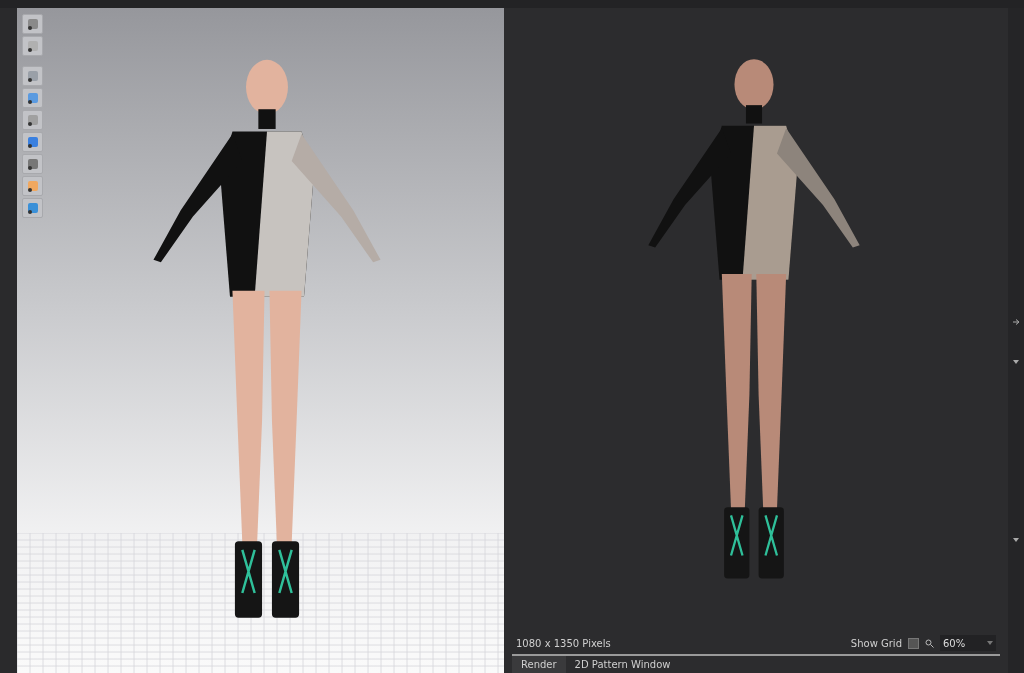 This screenshot has height=673, width=1024. Describe the element at coordinates (564, 643) in the screenshot. I see `image-size-text: 1080 x 1350 Pixels` at that location.